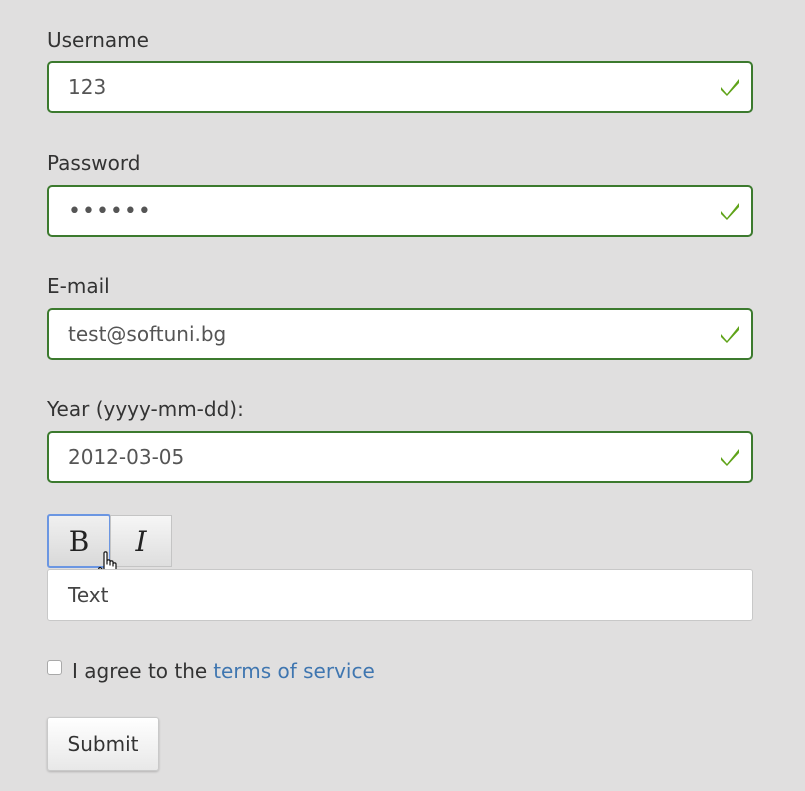 The height and width of the screenshot is (791, 805). Describe the element at coordinates (368, 211) in the screenshot. I see `password-input` at that location.